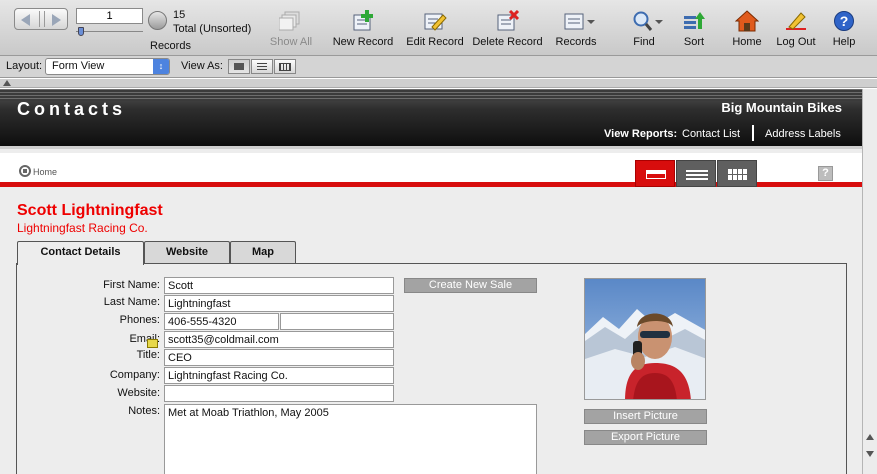  I want to click on contact-photo, so click(645, 339).